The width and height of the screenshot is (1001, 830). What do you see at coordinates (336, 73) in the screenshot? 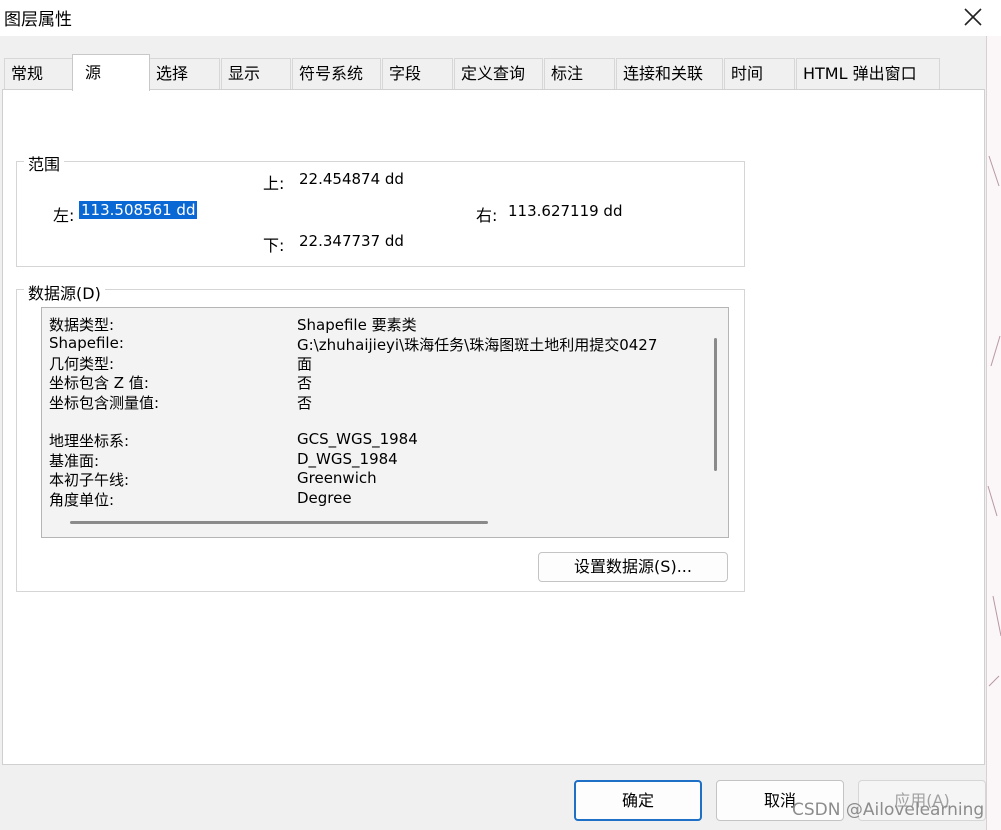
I see `tab-symbology: 符号系统` at bounding box center [336, 73].